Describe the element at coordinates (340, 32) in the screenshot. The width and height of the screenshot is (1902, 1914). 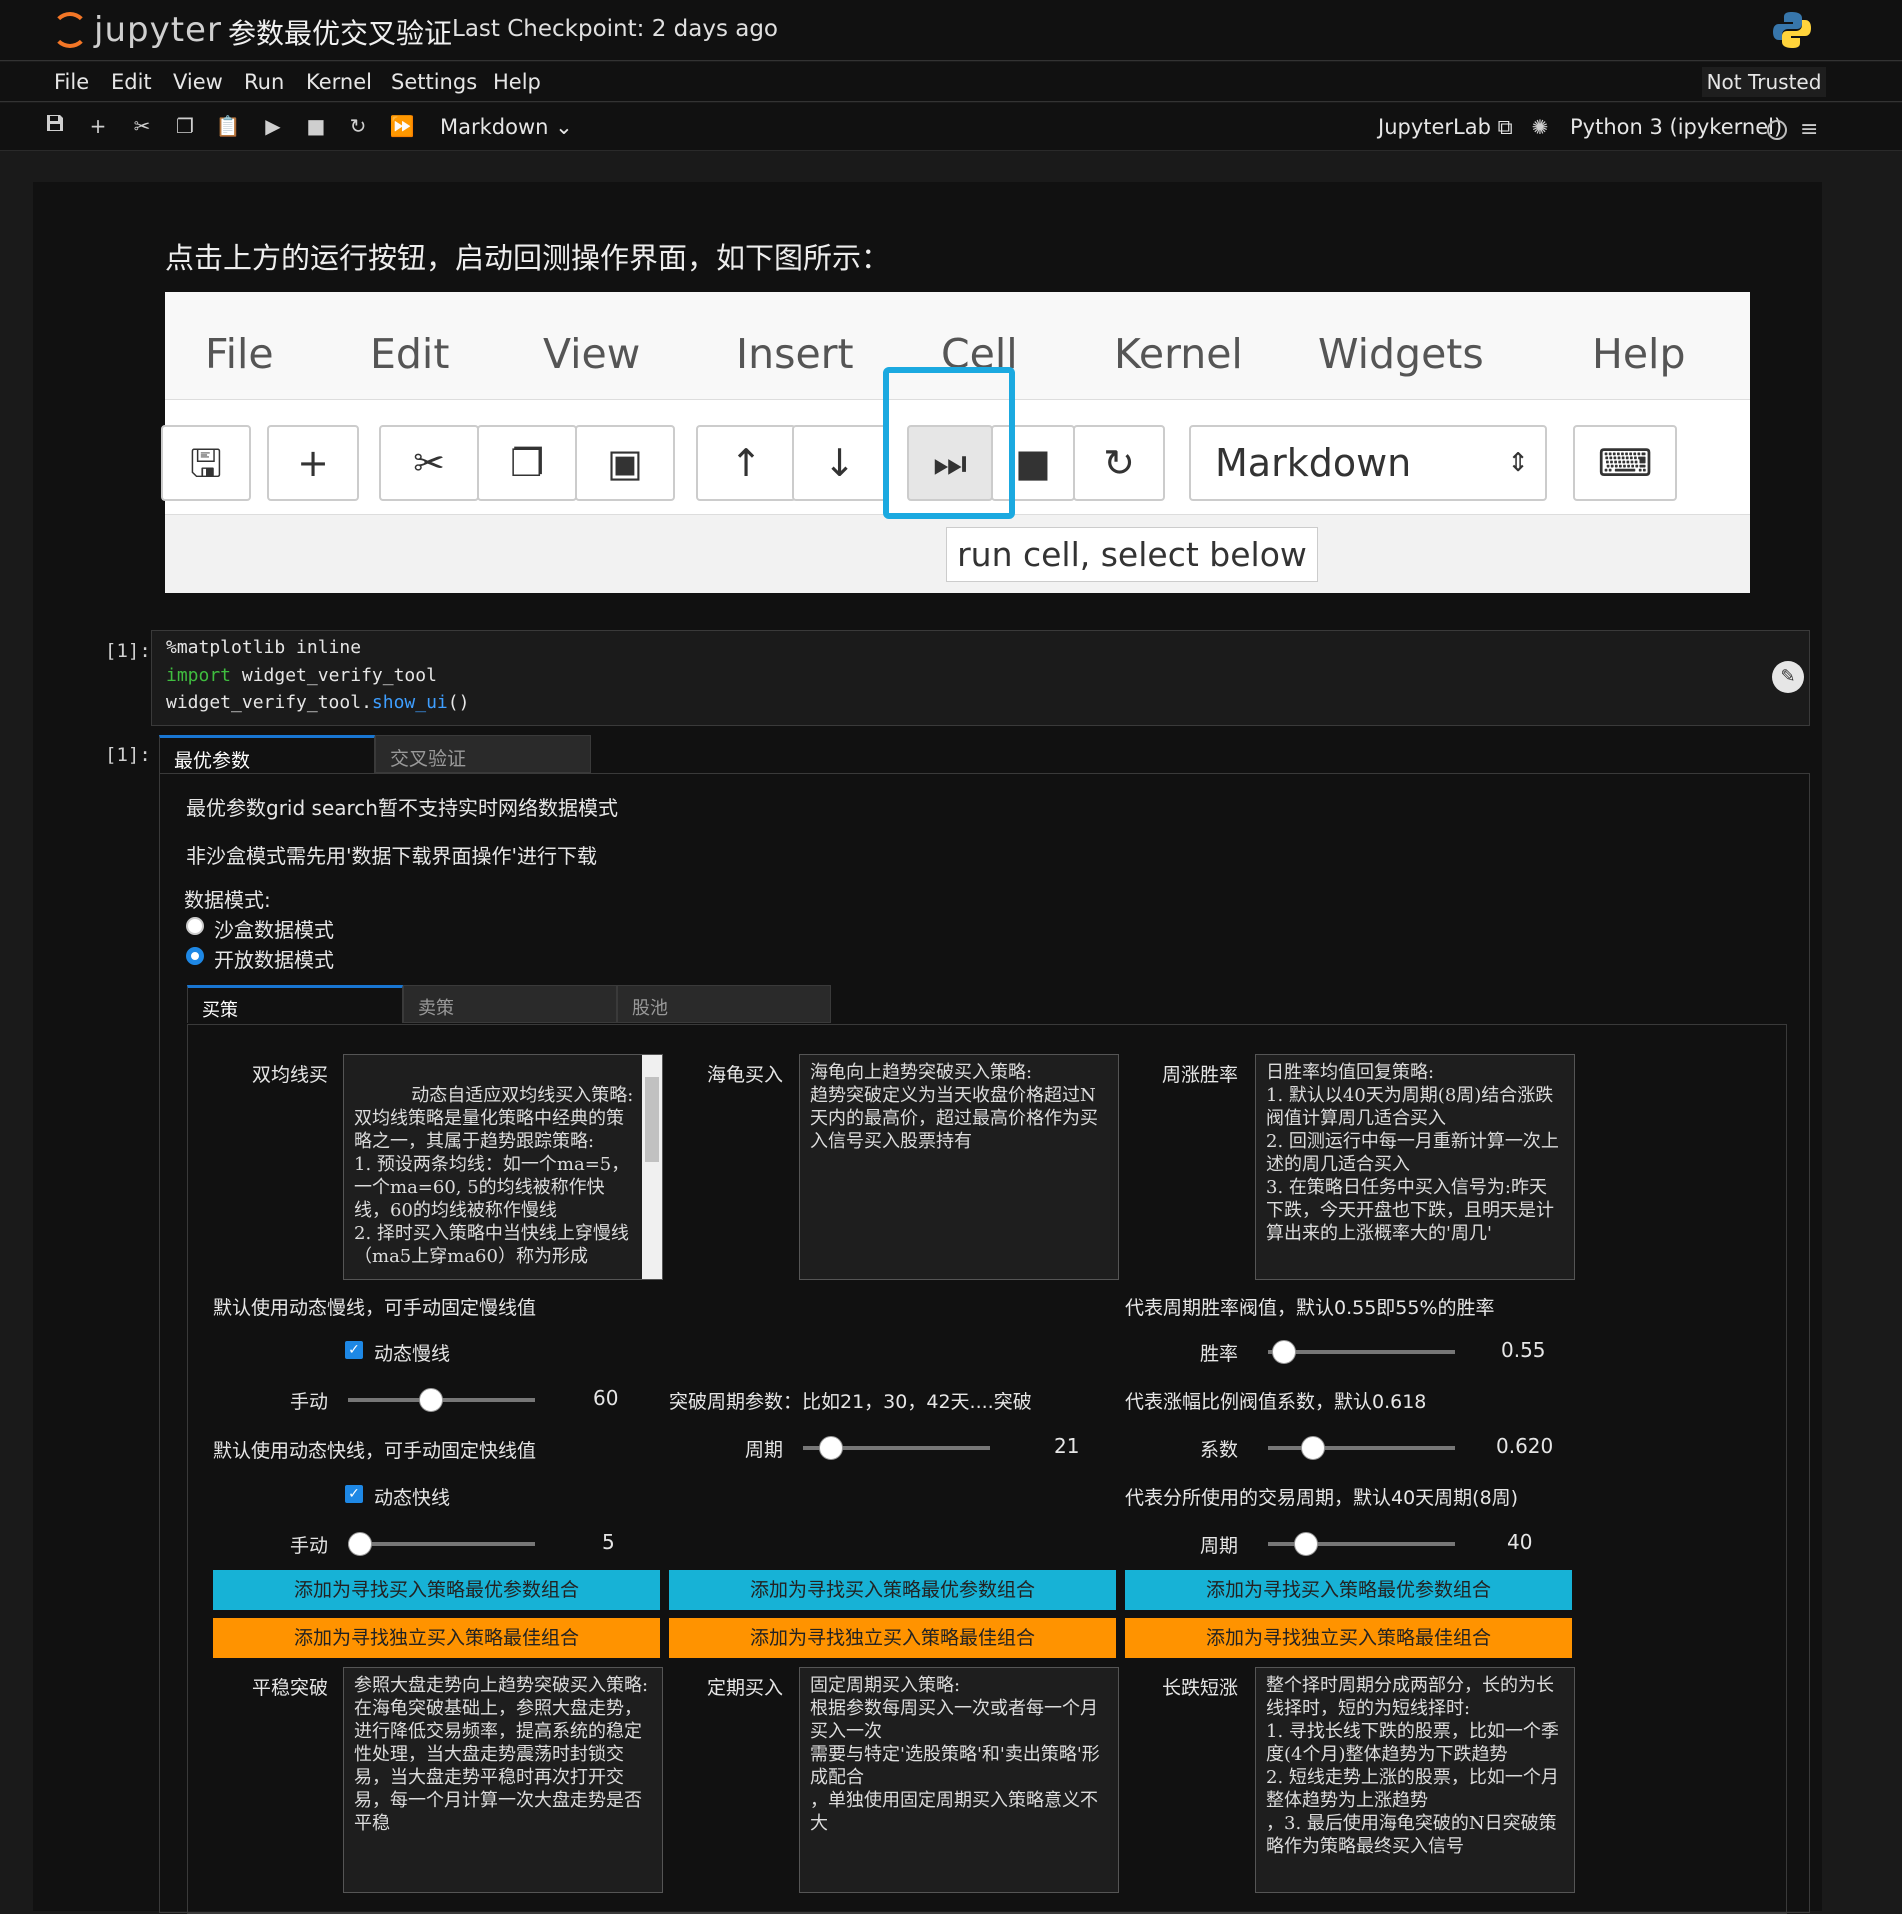
I see `notebook-title: 参数最优交叉验证` at that location.